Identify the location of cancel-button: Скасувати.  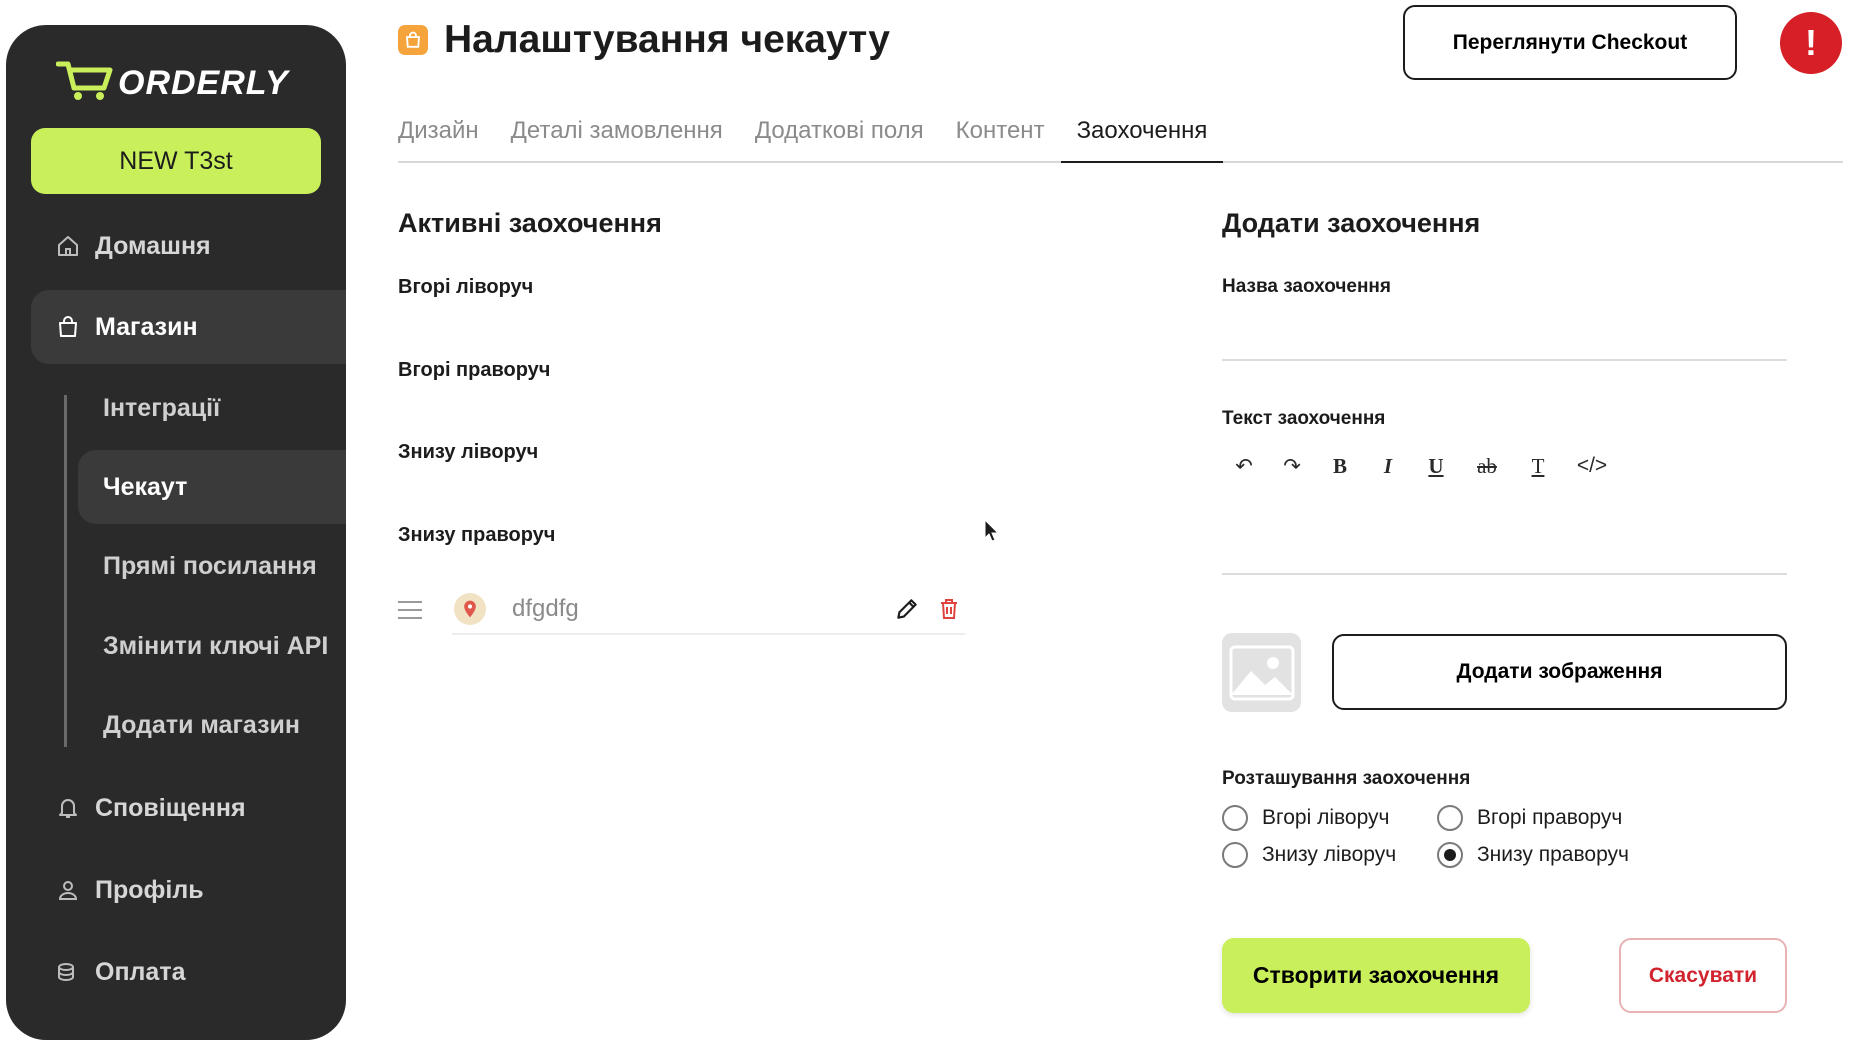
(1703, 975).